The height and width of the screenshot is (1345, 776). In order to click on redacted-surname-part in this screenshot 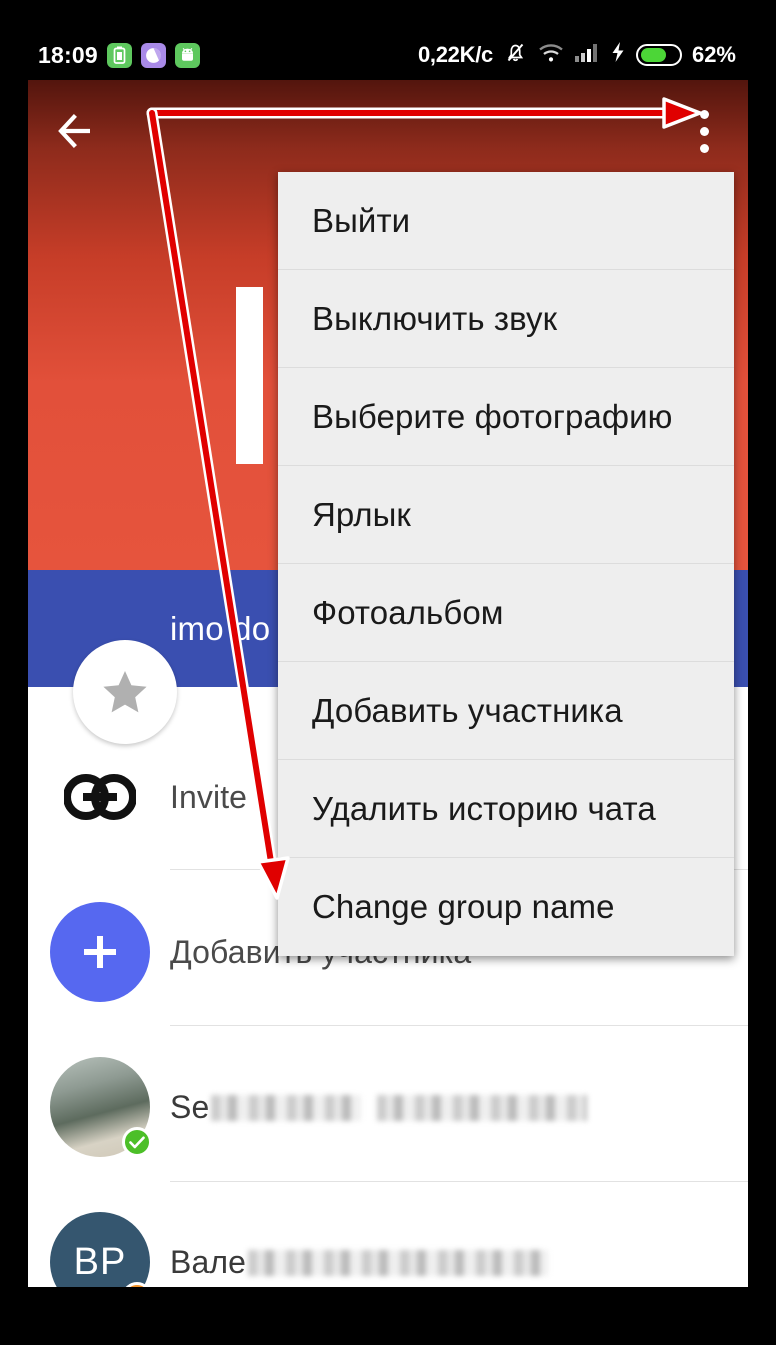, I will do `click(482, 1107)`.